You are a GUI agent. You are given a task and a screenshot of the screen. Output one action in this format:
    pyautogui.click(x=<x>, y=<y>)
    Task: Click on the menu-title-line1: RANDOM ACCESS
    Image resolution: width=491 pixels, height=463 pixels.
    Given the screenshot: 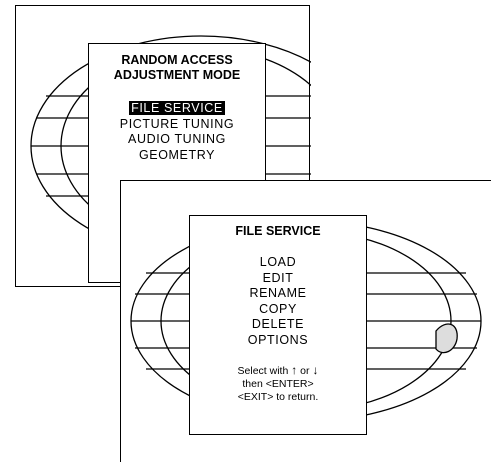 What is the action you would take?
    pyautogui.click(x=177, y=60)
    